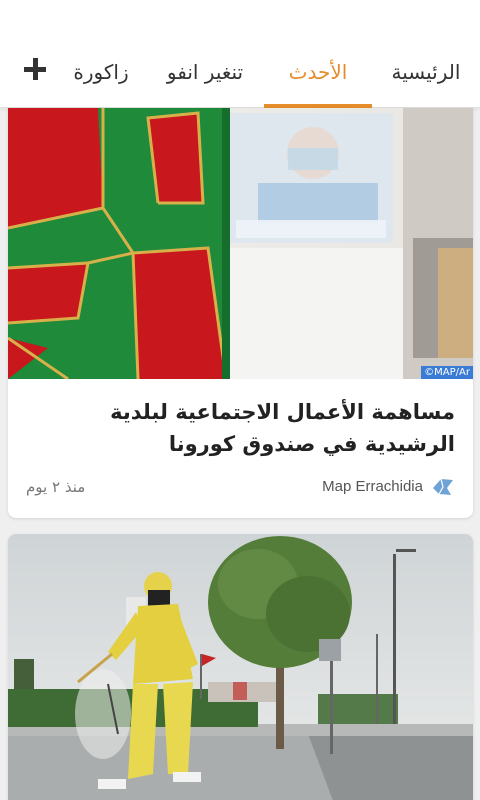 This screenshot has width=480, height=800. I want to click on tab-label: الرئيسية, so click(426, 72).